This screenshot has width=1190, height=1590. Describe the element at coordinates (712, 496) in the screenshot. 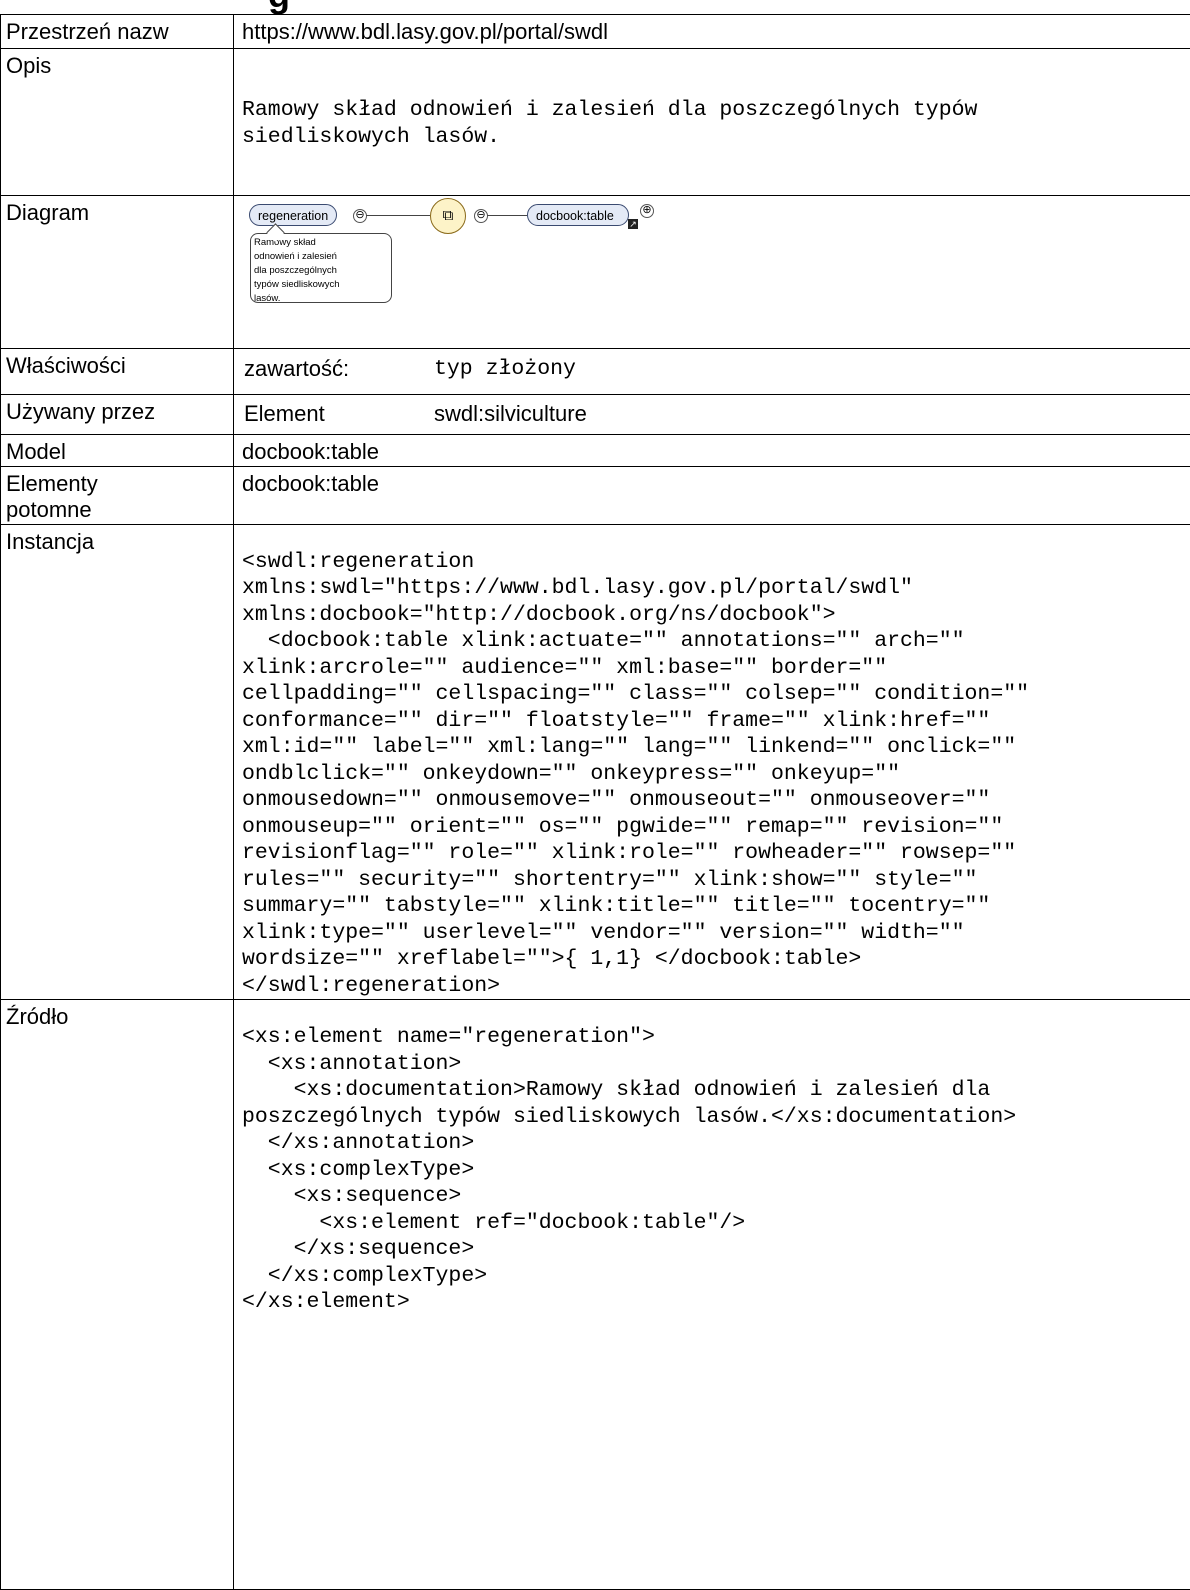

I see `child-elements-value-link: docbook:table` at that location.